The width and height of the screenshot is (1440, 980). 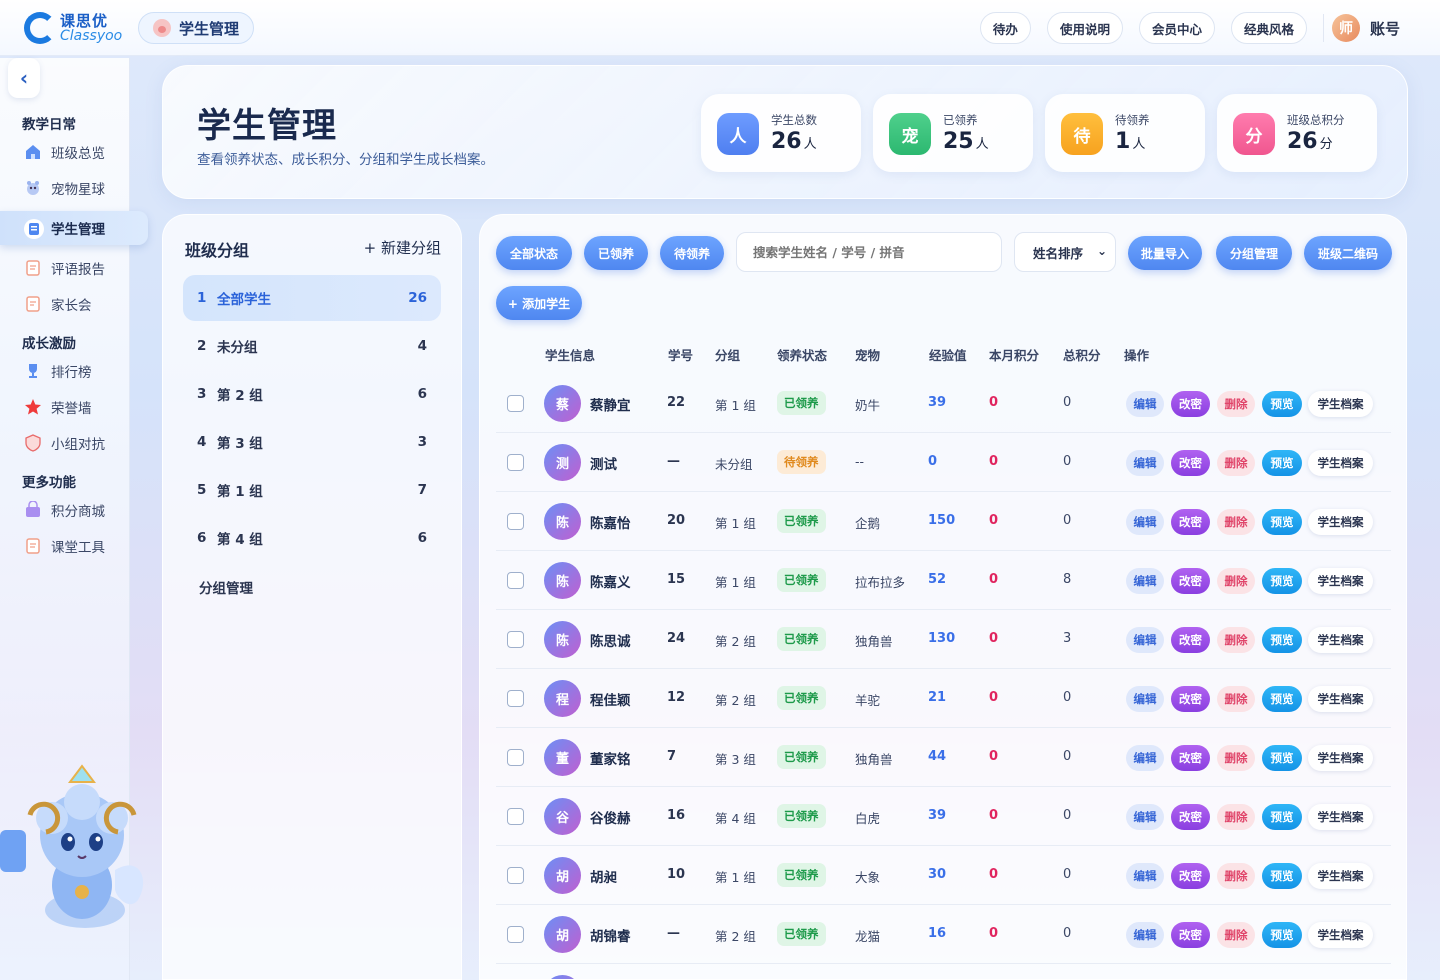 I want to click on group-manage-link: 分组管理, so click(x=226, y=587).